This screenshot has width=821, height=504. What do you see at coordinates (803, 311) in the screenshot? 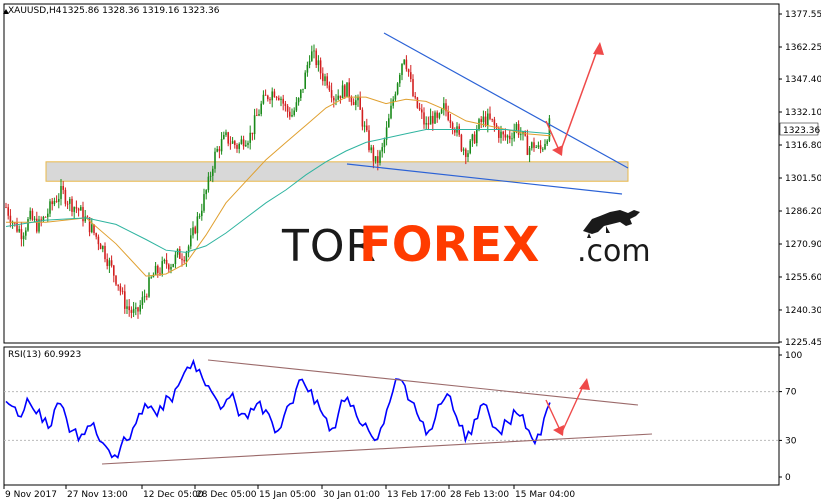
I see `price-y-tick-label: 1240.30` at bounding box center [803, 311].